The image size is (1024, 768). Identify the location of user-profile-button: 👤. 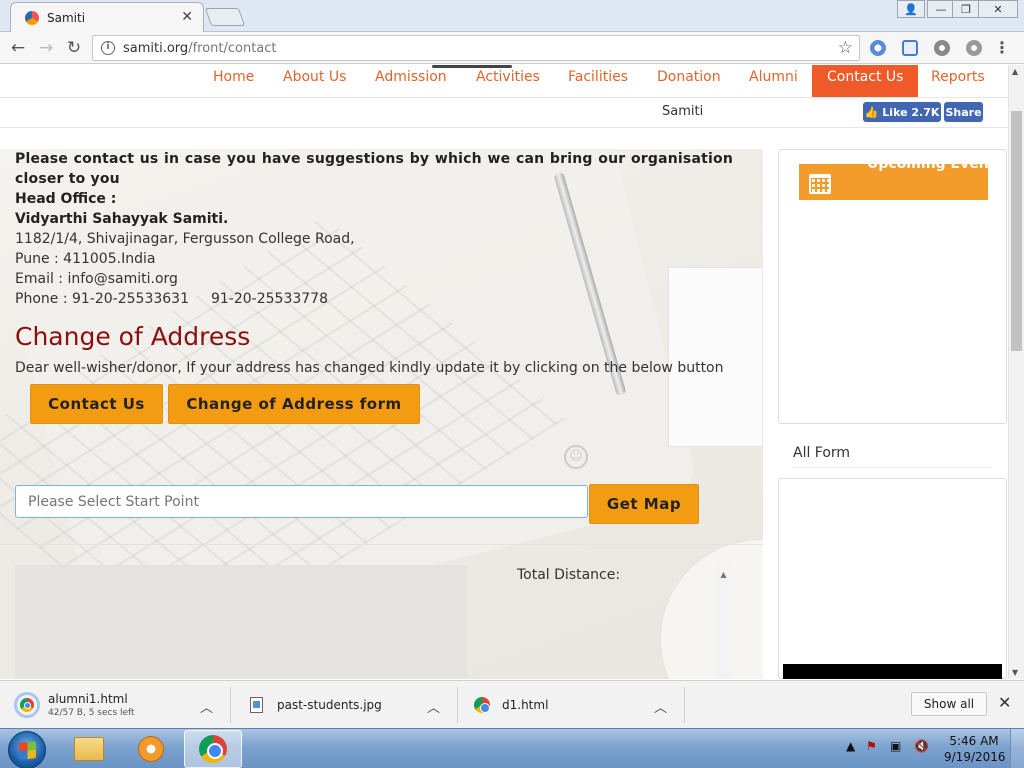
(911, 9).